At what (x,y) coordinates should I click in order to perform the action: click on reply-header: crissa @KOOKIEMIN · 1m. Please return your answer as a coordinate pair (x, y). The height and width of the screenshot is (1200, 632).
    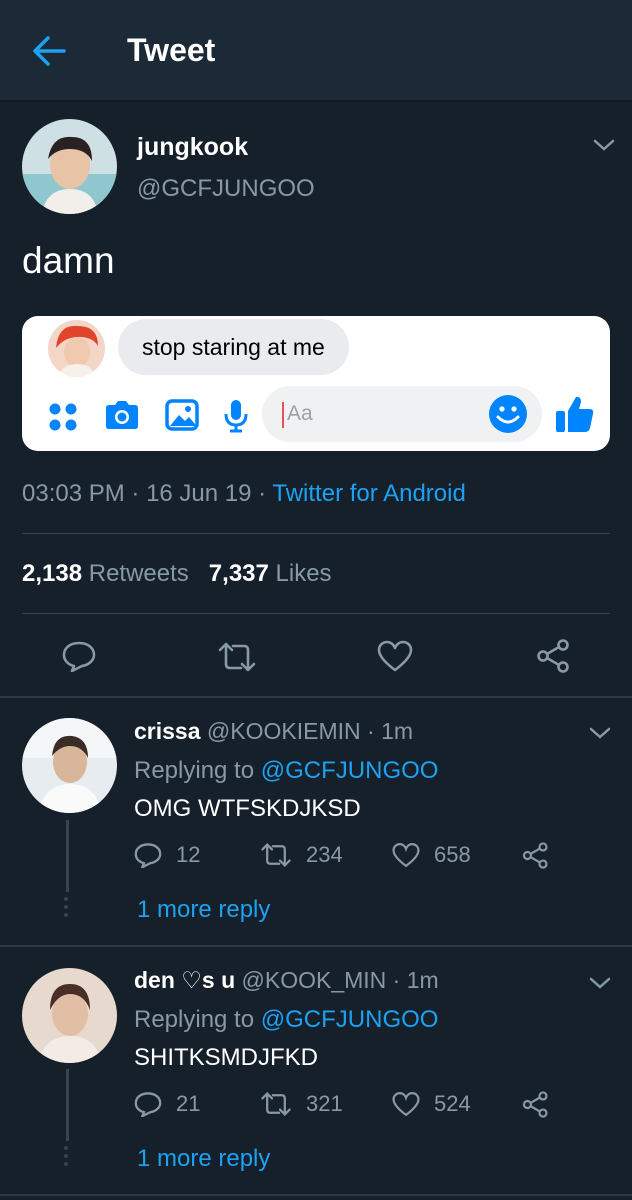
    Looking at the image, I should click on (274, 731).